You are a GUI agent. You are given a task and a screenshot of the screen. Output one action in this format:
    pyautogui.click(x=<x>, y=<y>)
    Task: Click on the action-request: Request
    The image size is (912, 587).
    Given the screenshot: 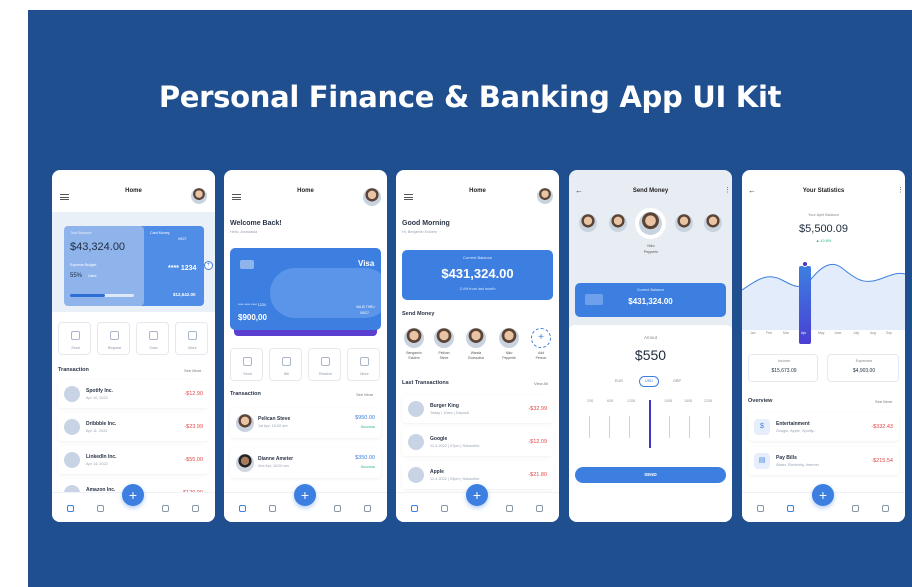 What is the action you would take?
    pyautogui.click(x=113, y=338)
    